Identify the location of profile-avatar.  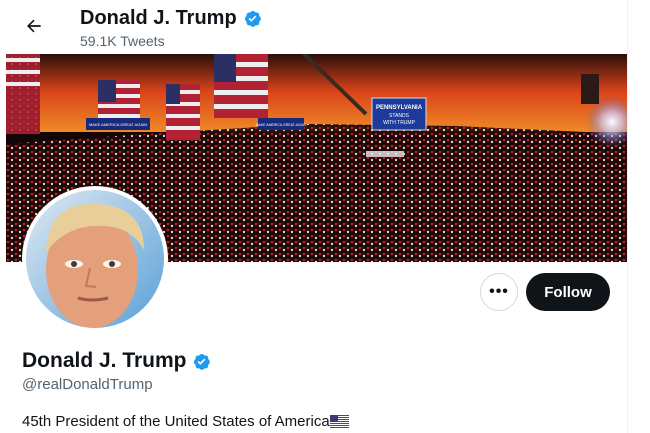
(95, 259).